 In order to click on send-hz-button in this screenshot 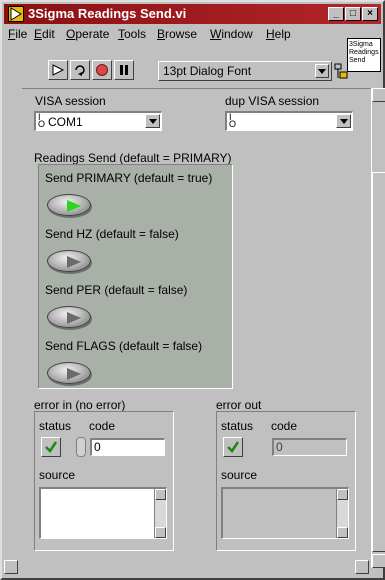, I will do `click(69, 261)`.